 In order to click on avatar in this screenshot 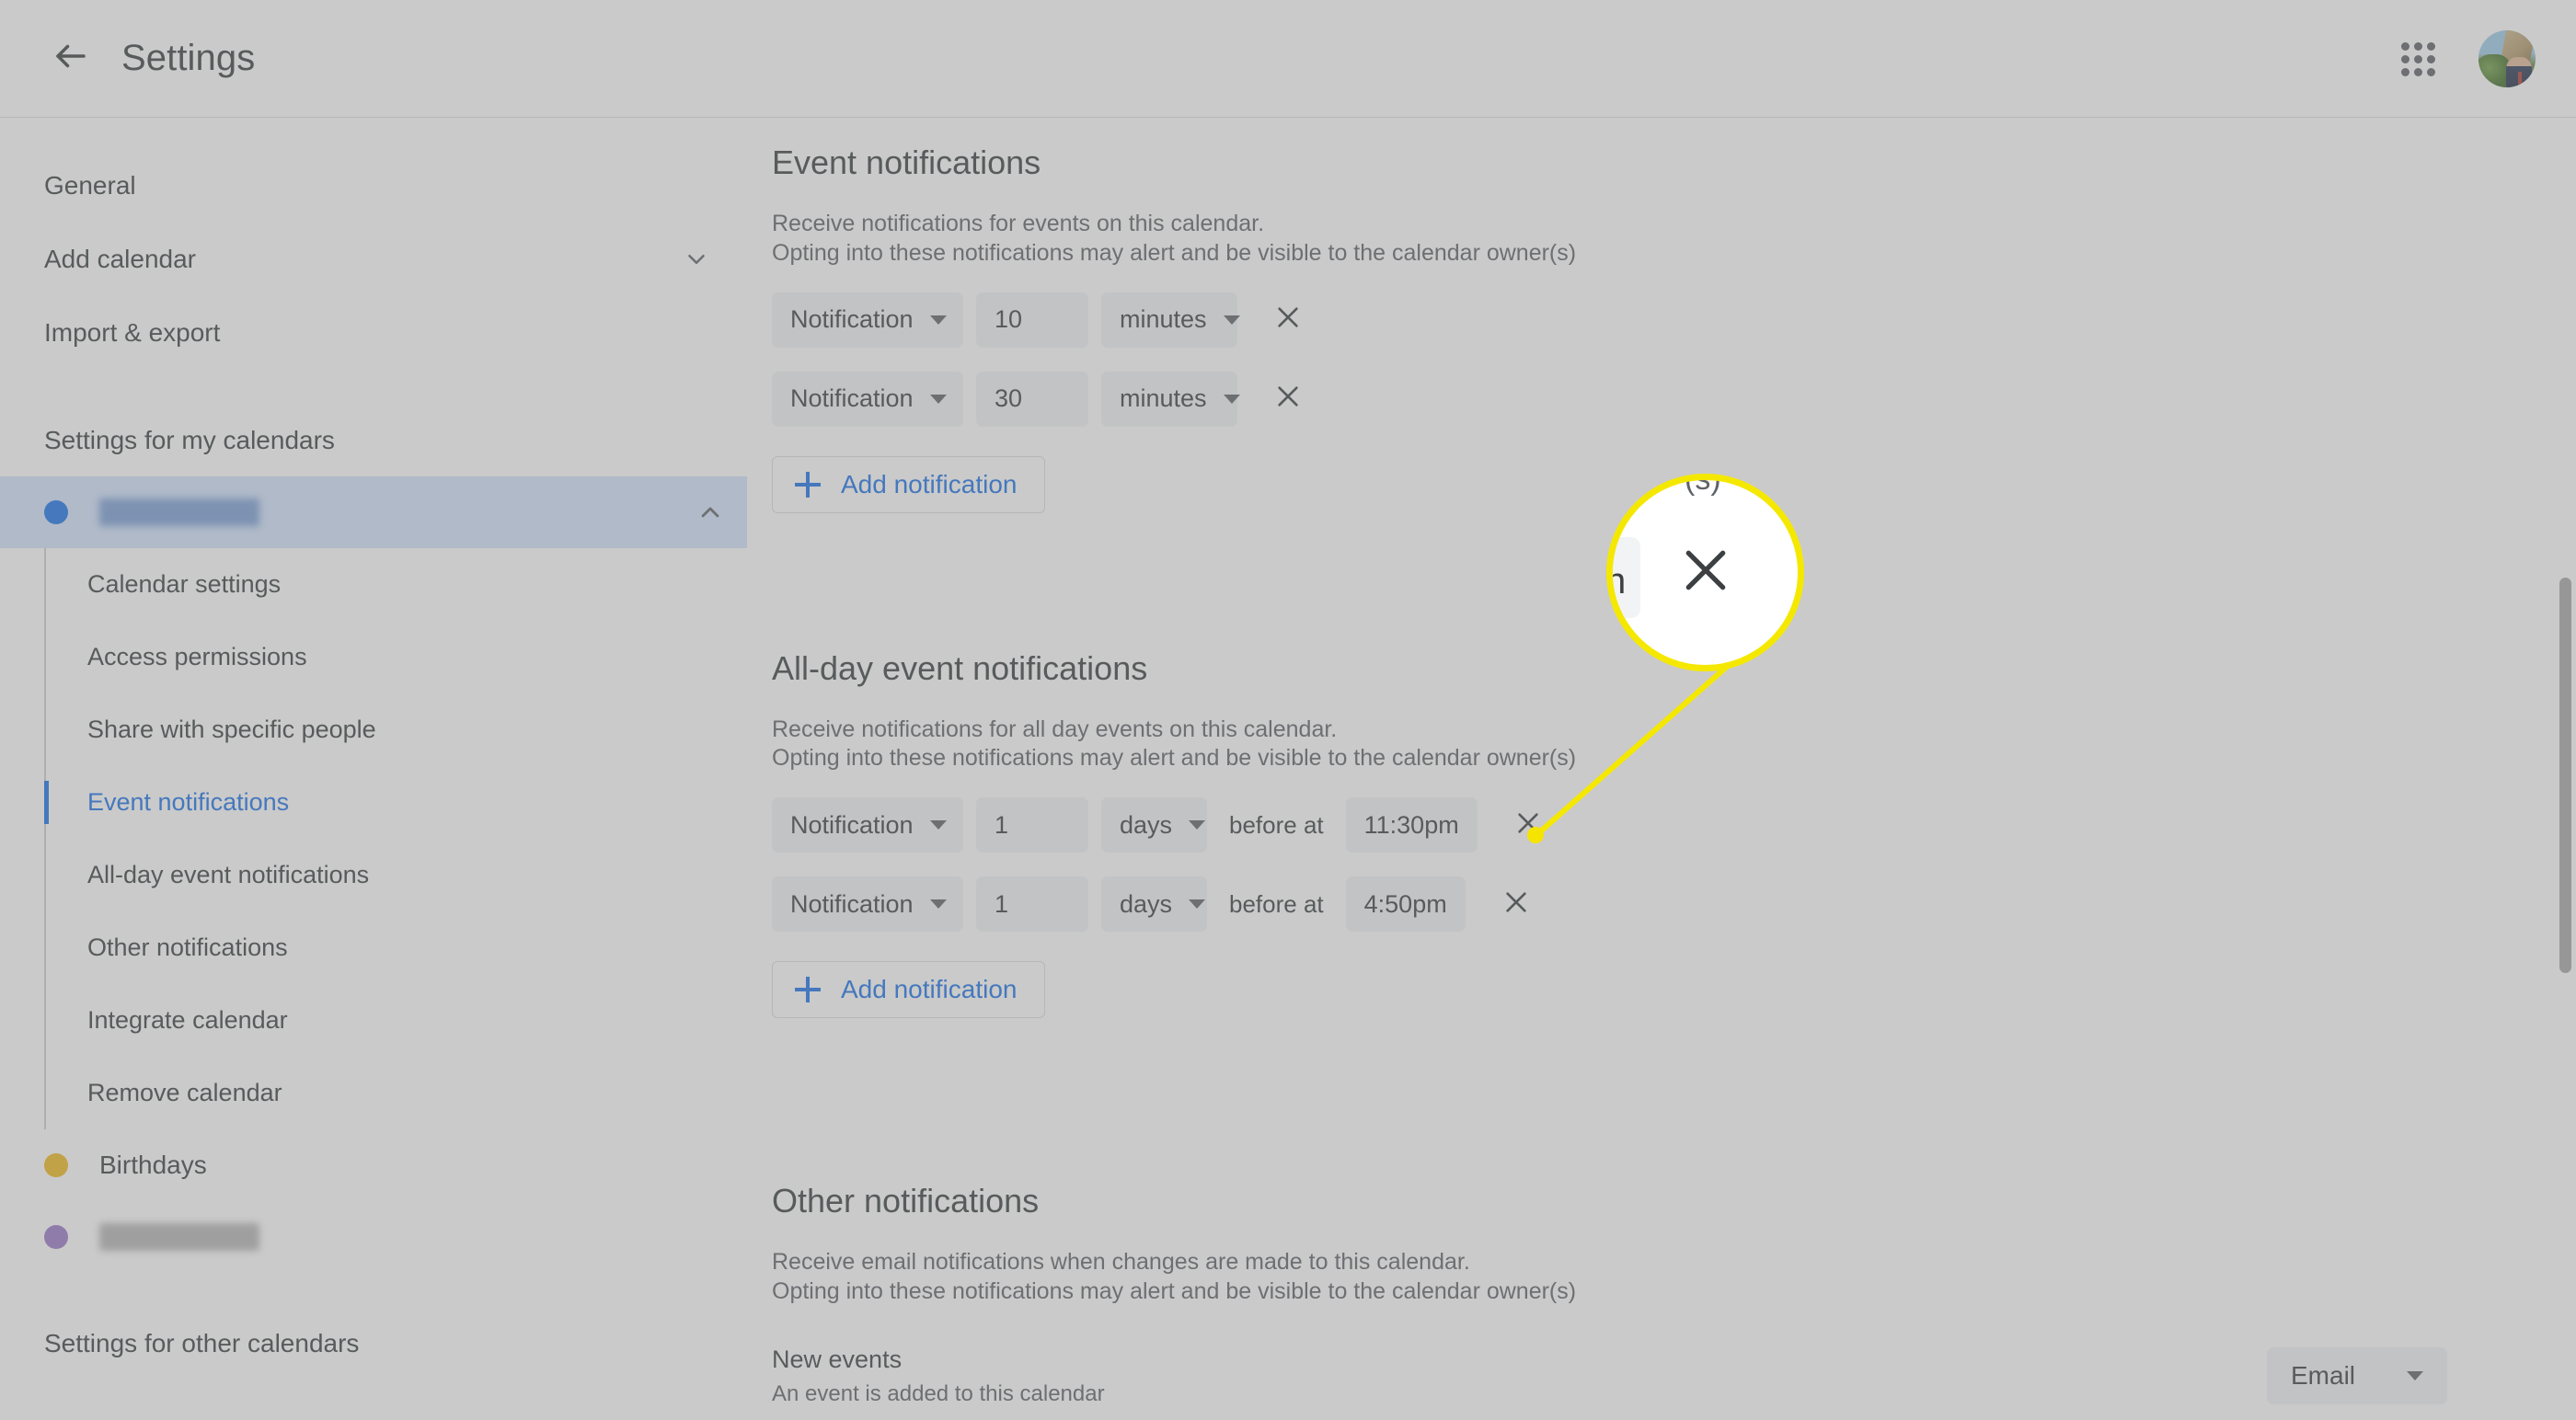, I will do `click(2507, 58)`.